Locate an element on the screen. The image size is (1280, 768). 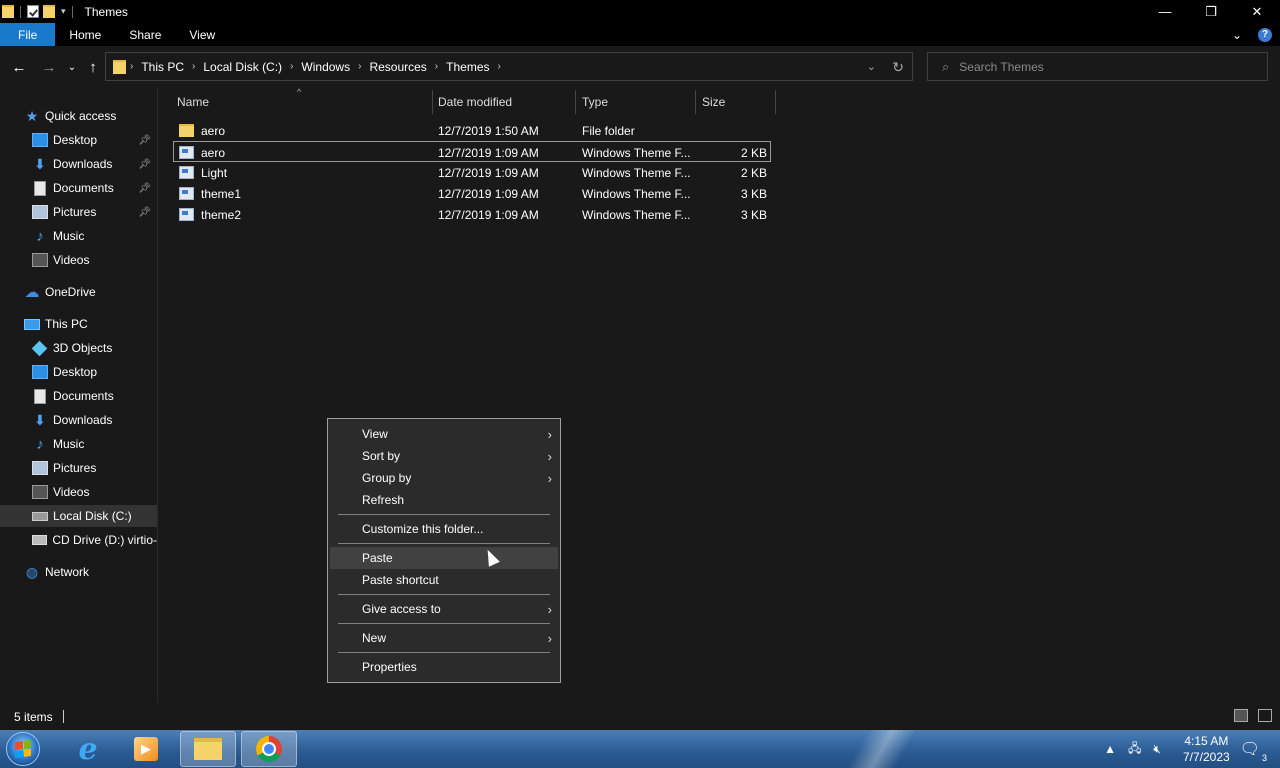
sidebar-item-cd-drive: CD Drive (D:) virtio- is located at coordinates (78, 540).